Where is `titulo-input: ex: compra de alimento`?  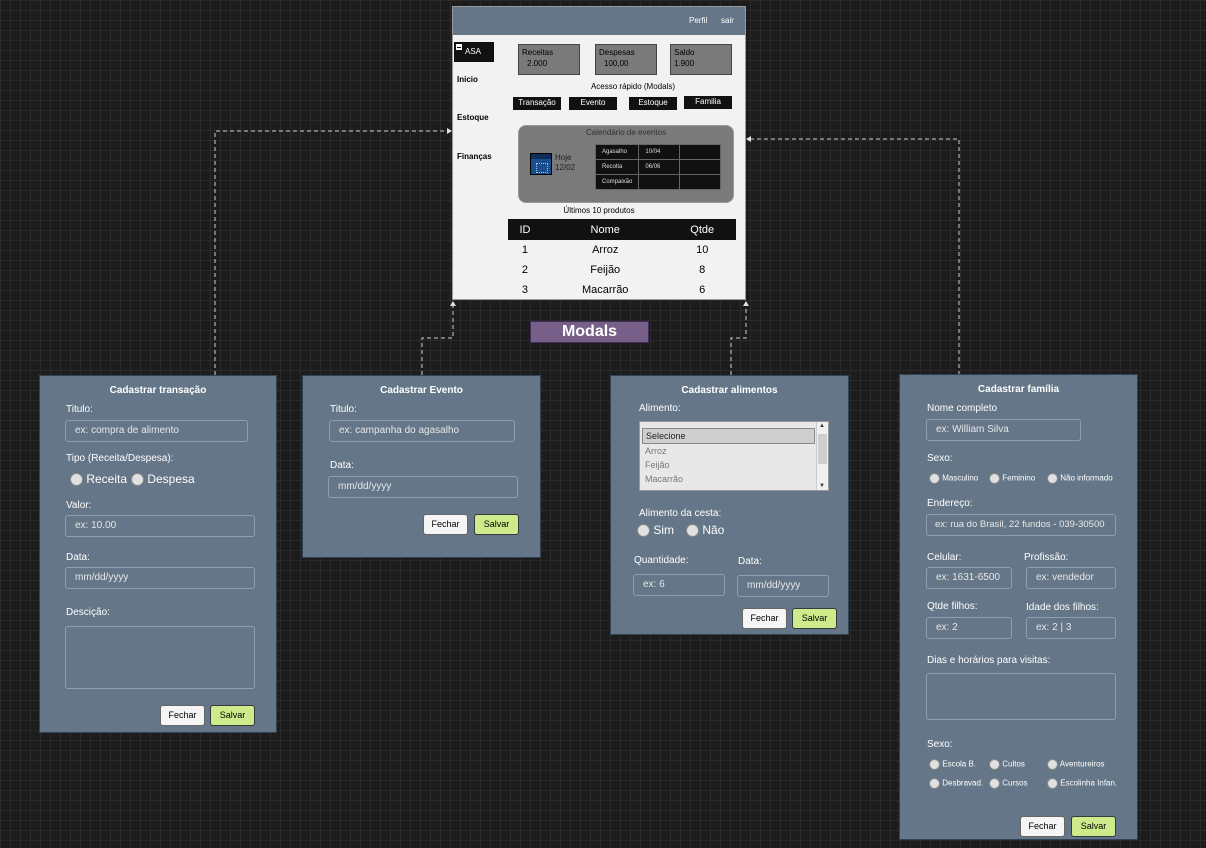
titulo-input: ex: compra de alimento is located at coordinates (156, 431).